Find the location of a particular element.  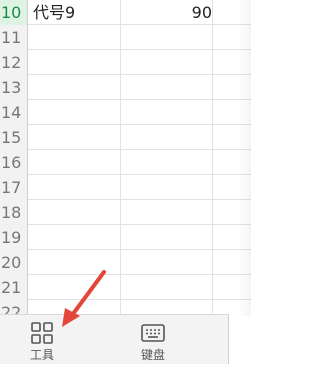

keyboard-button: 键盘 is located at coordinates (153, 343).